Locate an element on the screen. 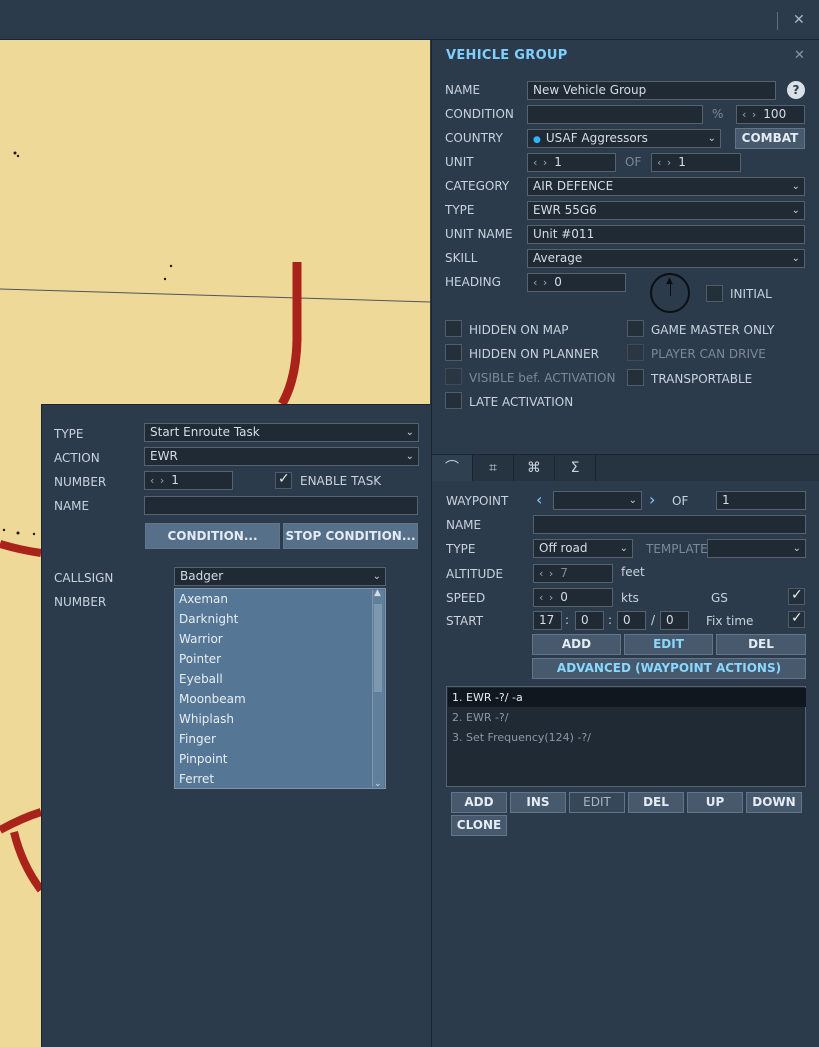  late-activation-checkbox is located at coordinates (453, 400).